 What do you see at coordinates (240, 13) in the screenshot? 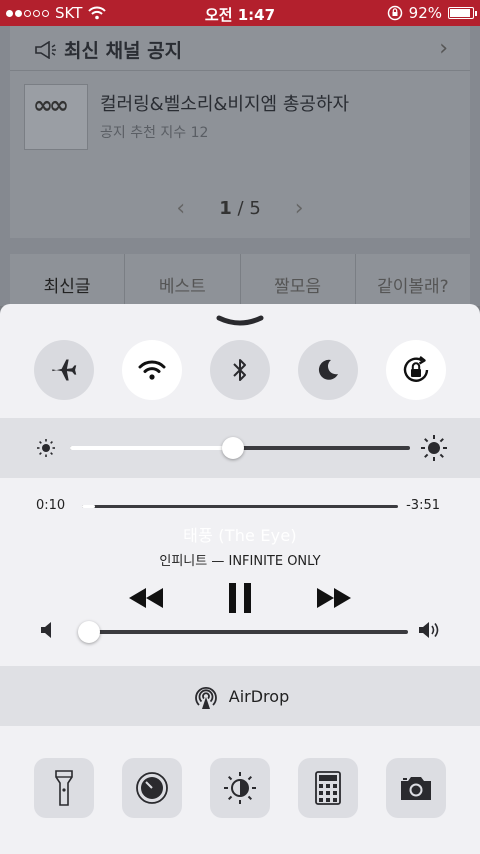
I see `status-bar: SKT 오전 1:47 92%` at bounding box center [240, 13].